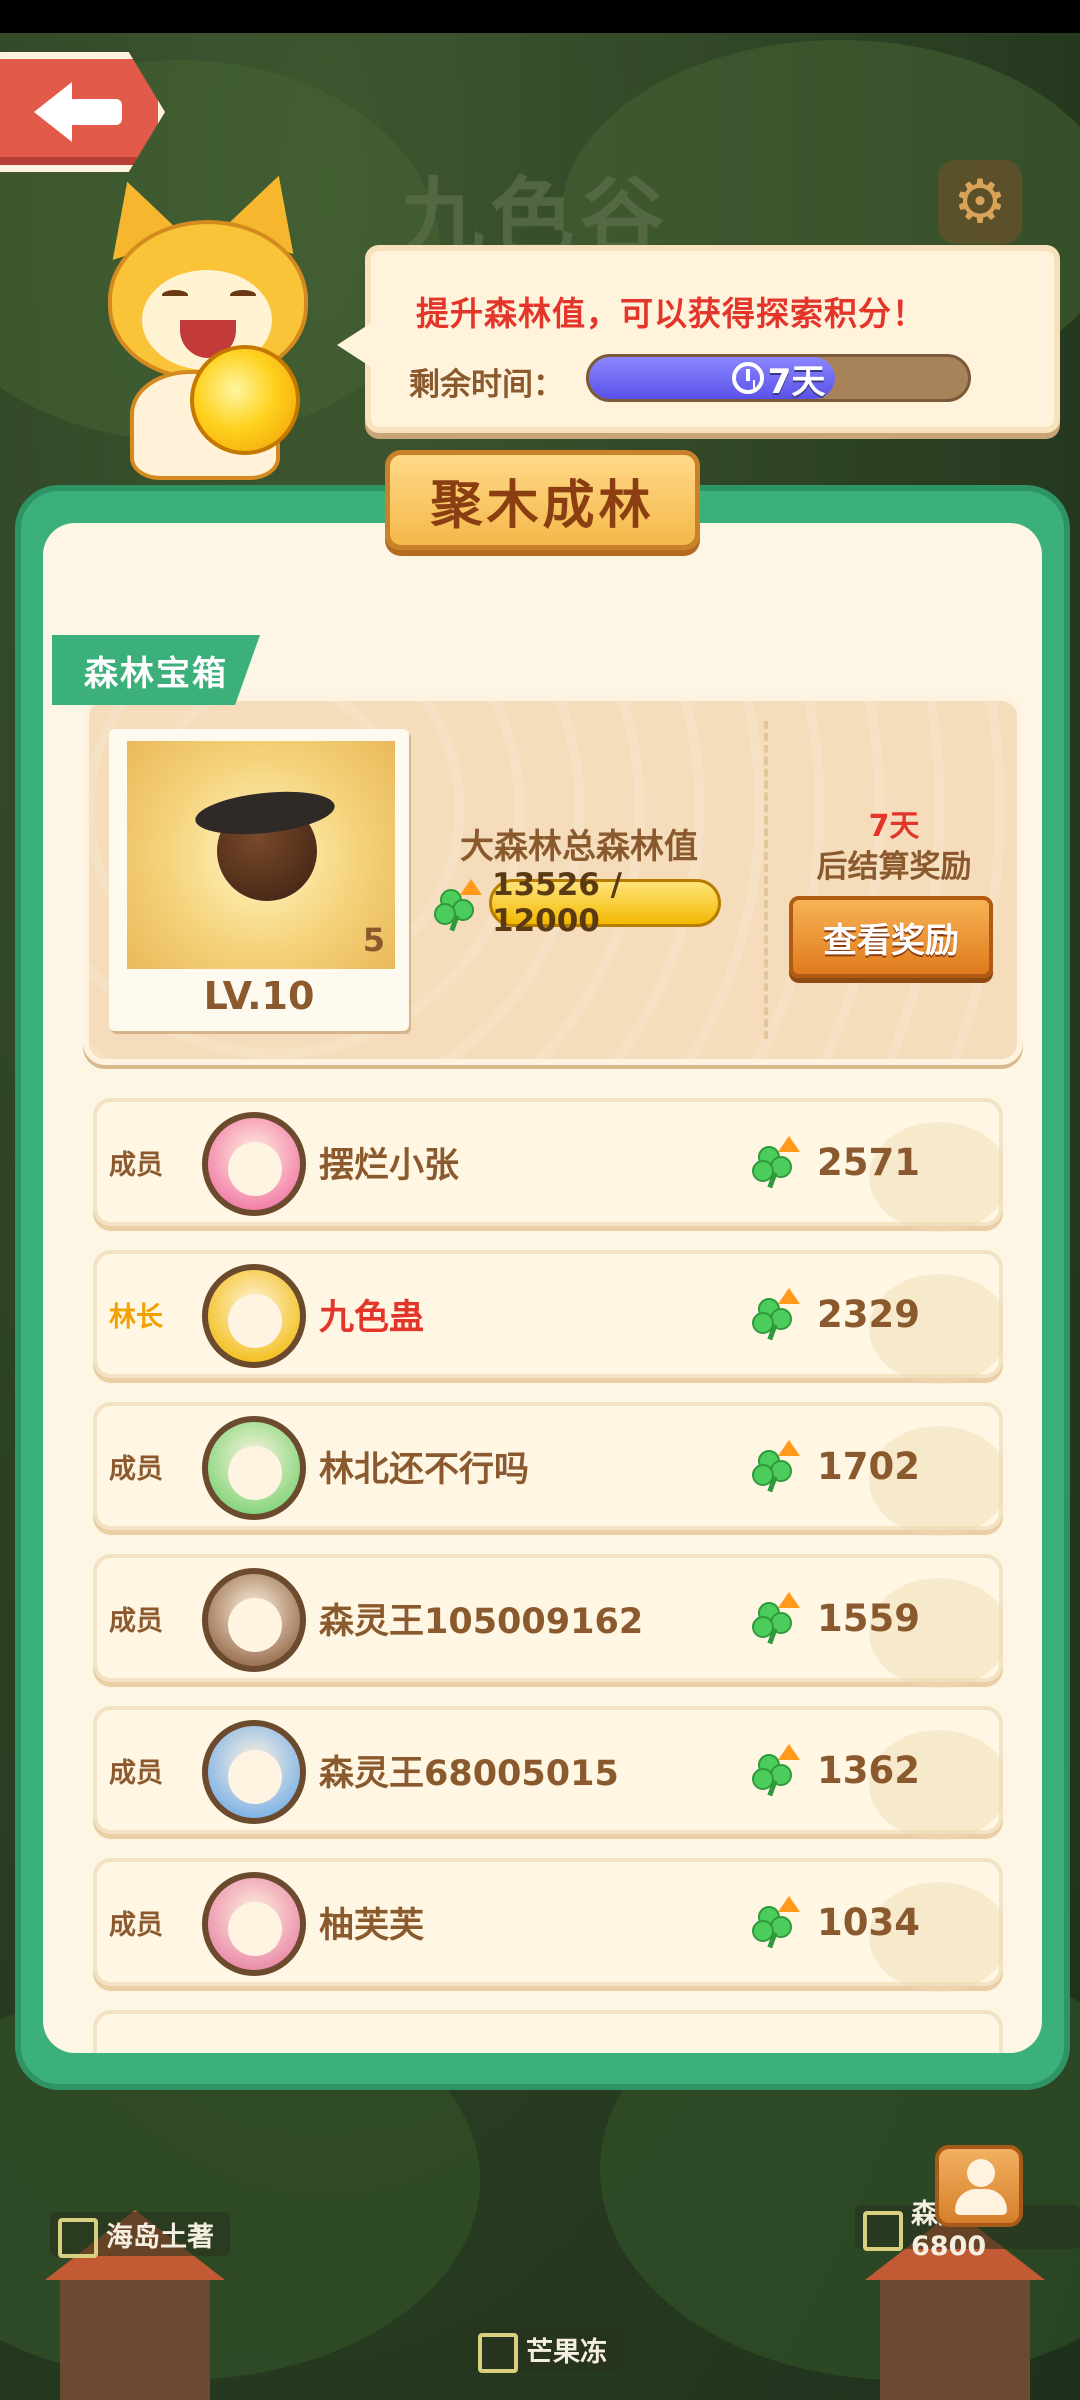  I want to click on member-name: 摆烂小张, so click(389, 1165).